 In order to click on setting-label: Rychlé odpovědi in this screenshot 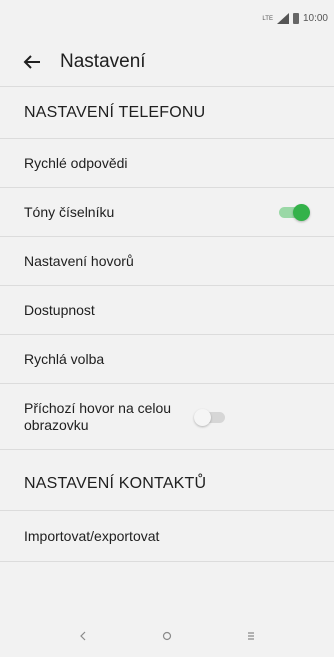, I will do `click(76, 162)`.